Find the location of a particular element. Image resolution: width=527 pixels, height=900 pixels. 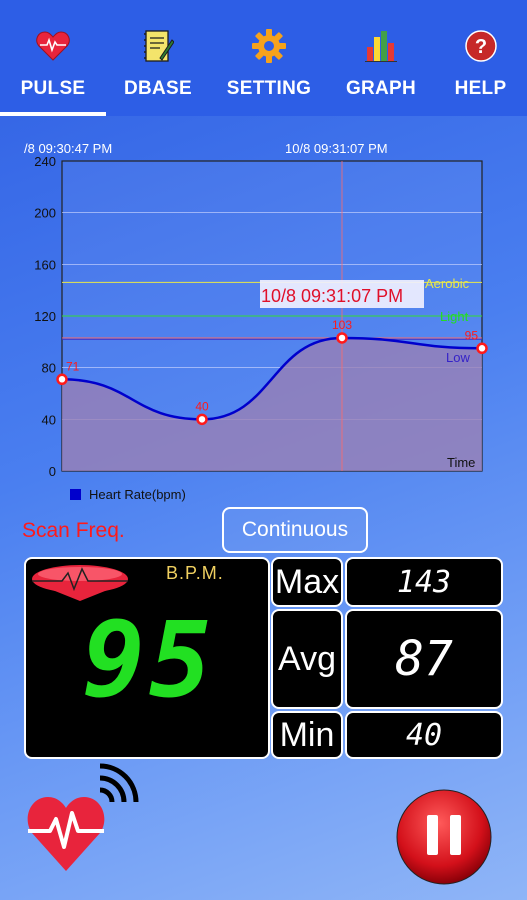

y-tick-label: 0 is located at coordinates (52, 471).